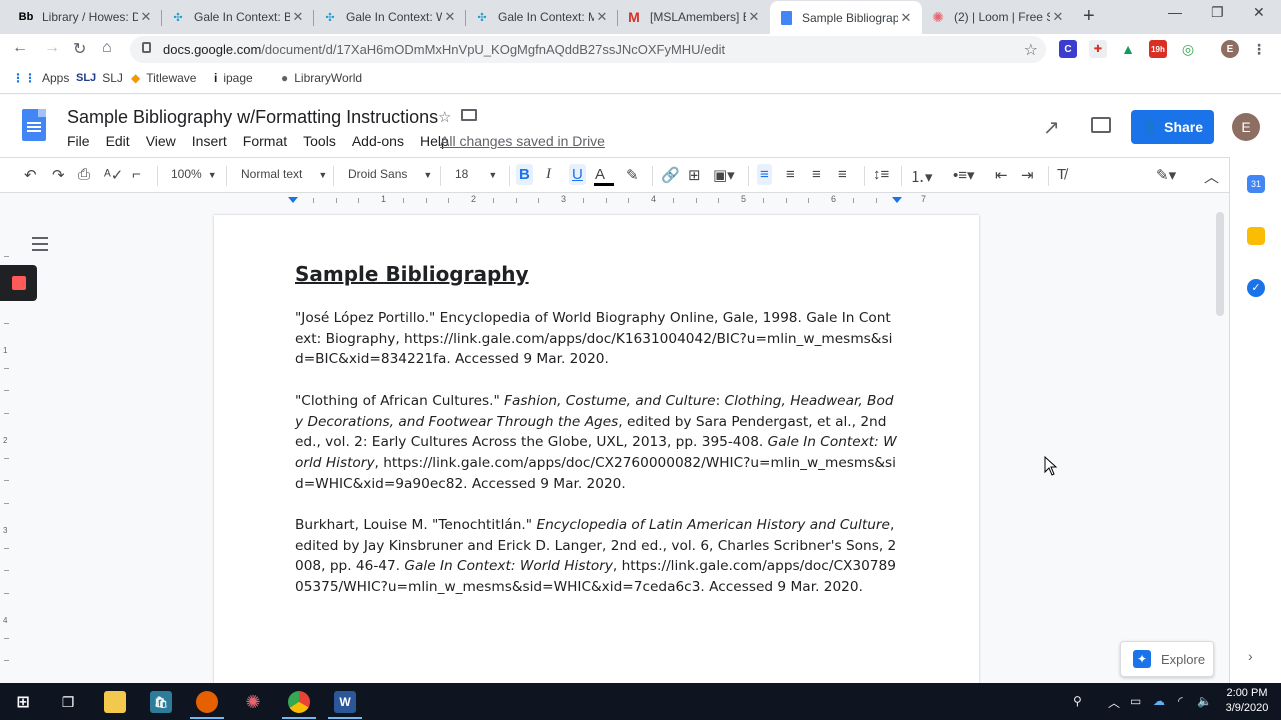 The width and height of the screenshot is (1281, 720). I want to click on paragraph-style-select: Normal text ▼, so click(284, 174).